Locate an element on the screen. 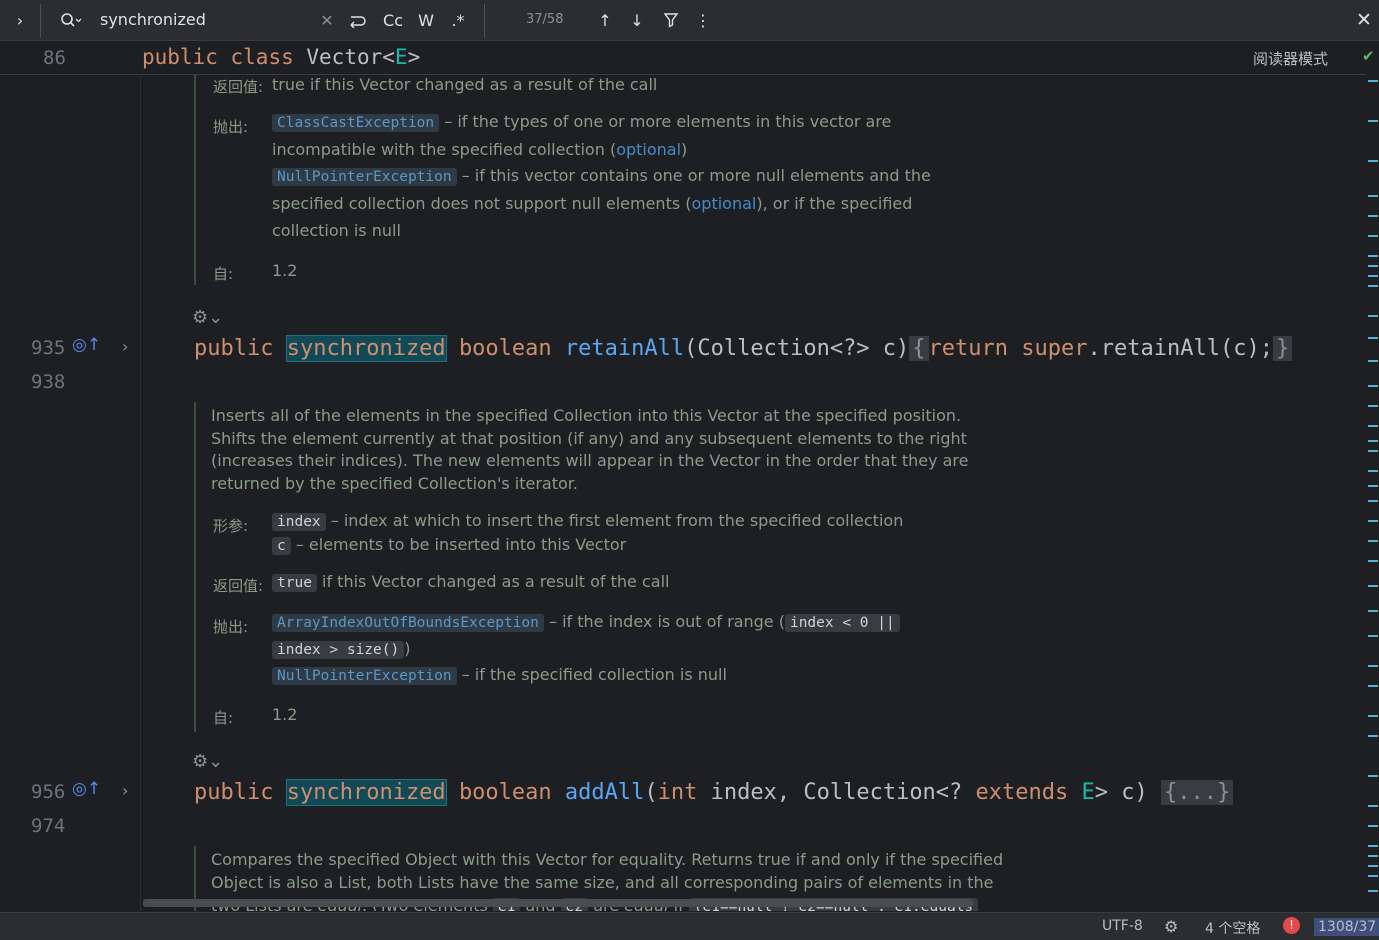  folded-body: {...} is located at coordinates (1197, 792).